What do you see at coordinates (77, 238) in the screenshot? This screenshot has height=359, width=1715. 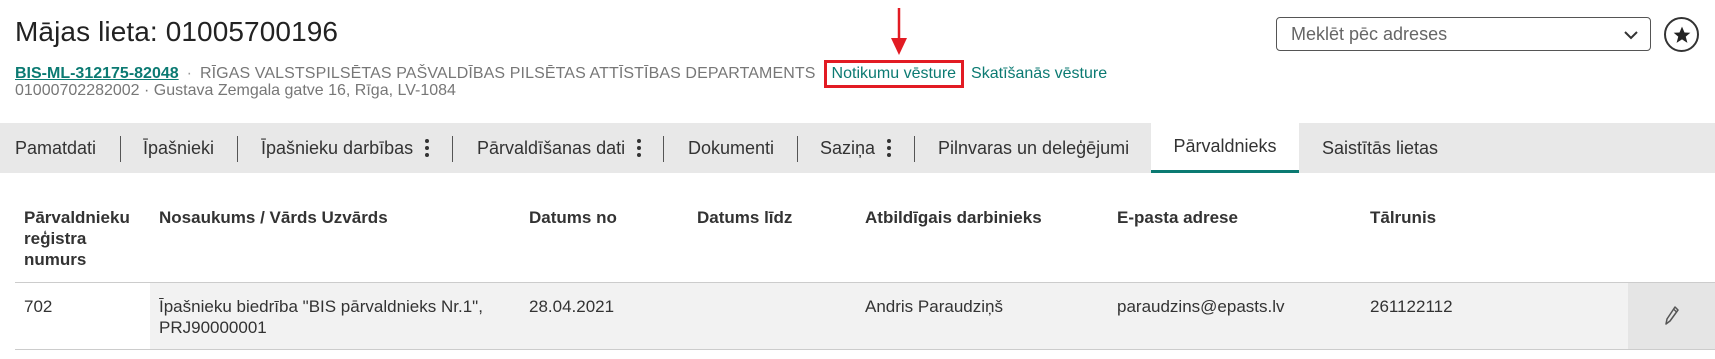 I see `column-header-reg-number: Pārvaldnieku reģistra numurs` at bounding box center [77, 238].